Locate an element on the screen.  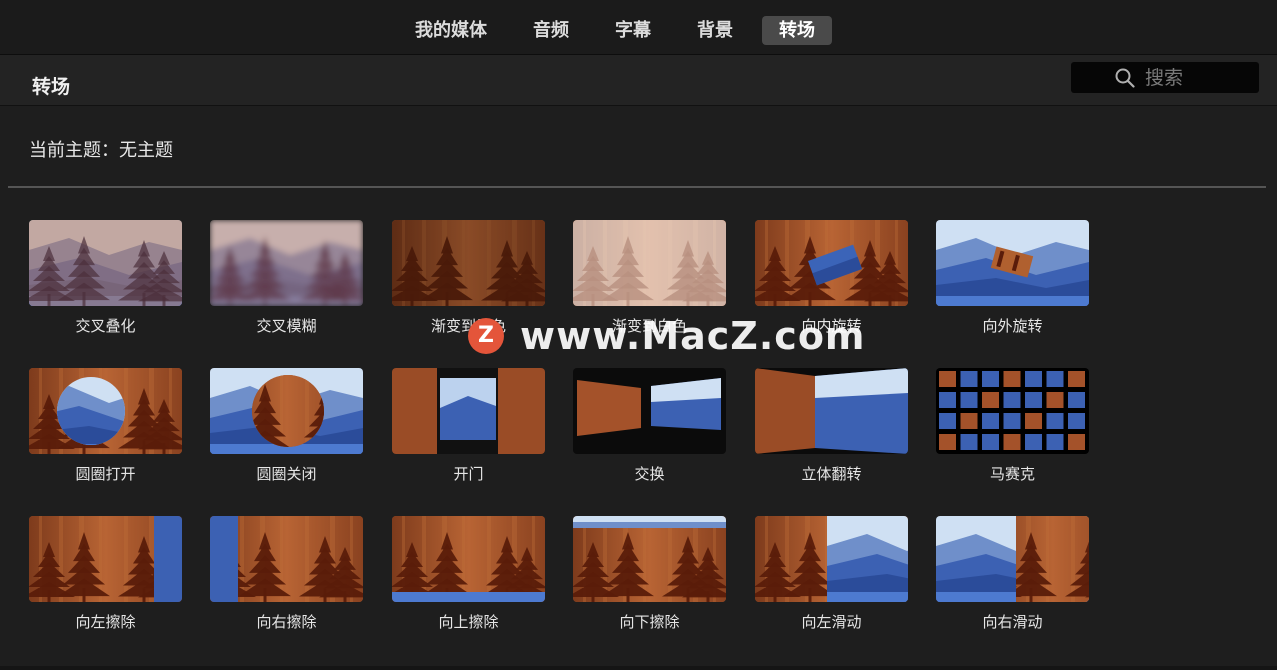
divider is located at coordinates (637, 187).